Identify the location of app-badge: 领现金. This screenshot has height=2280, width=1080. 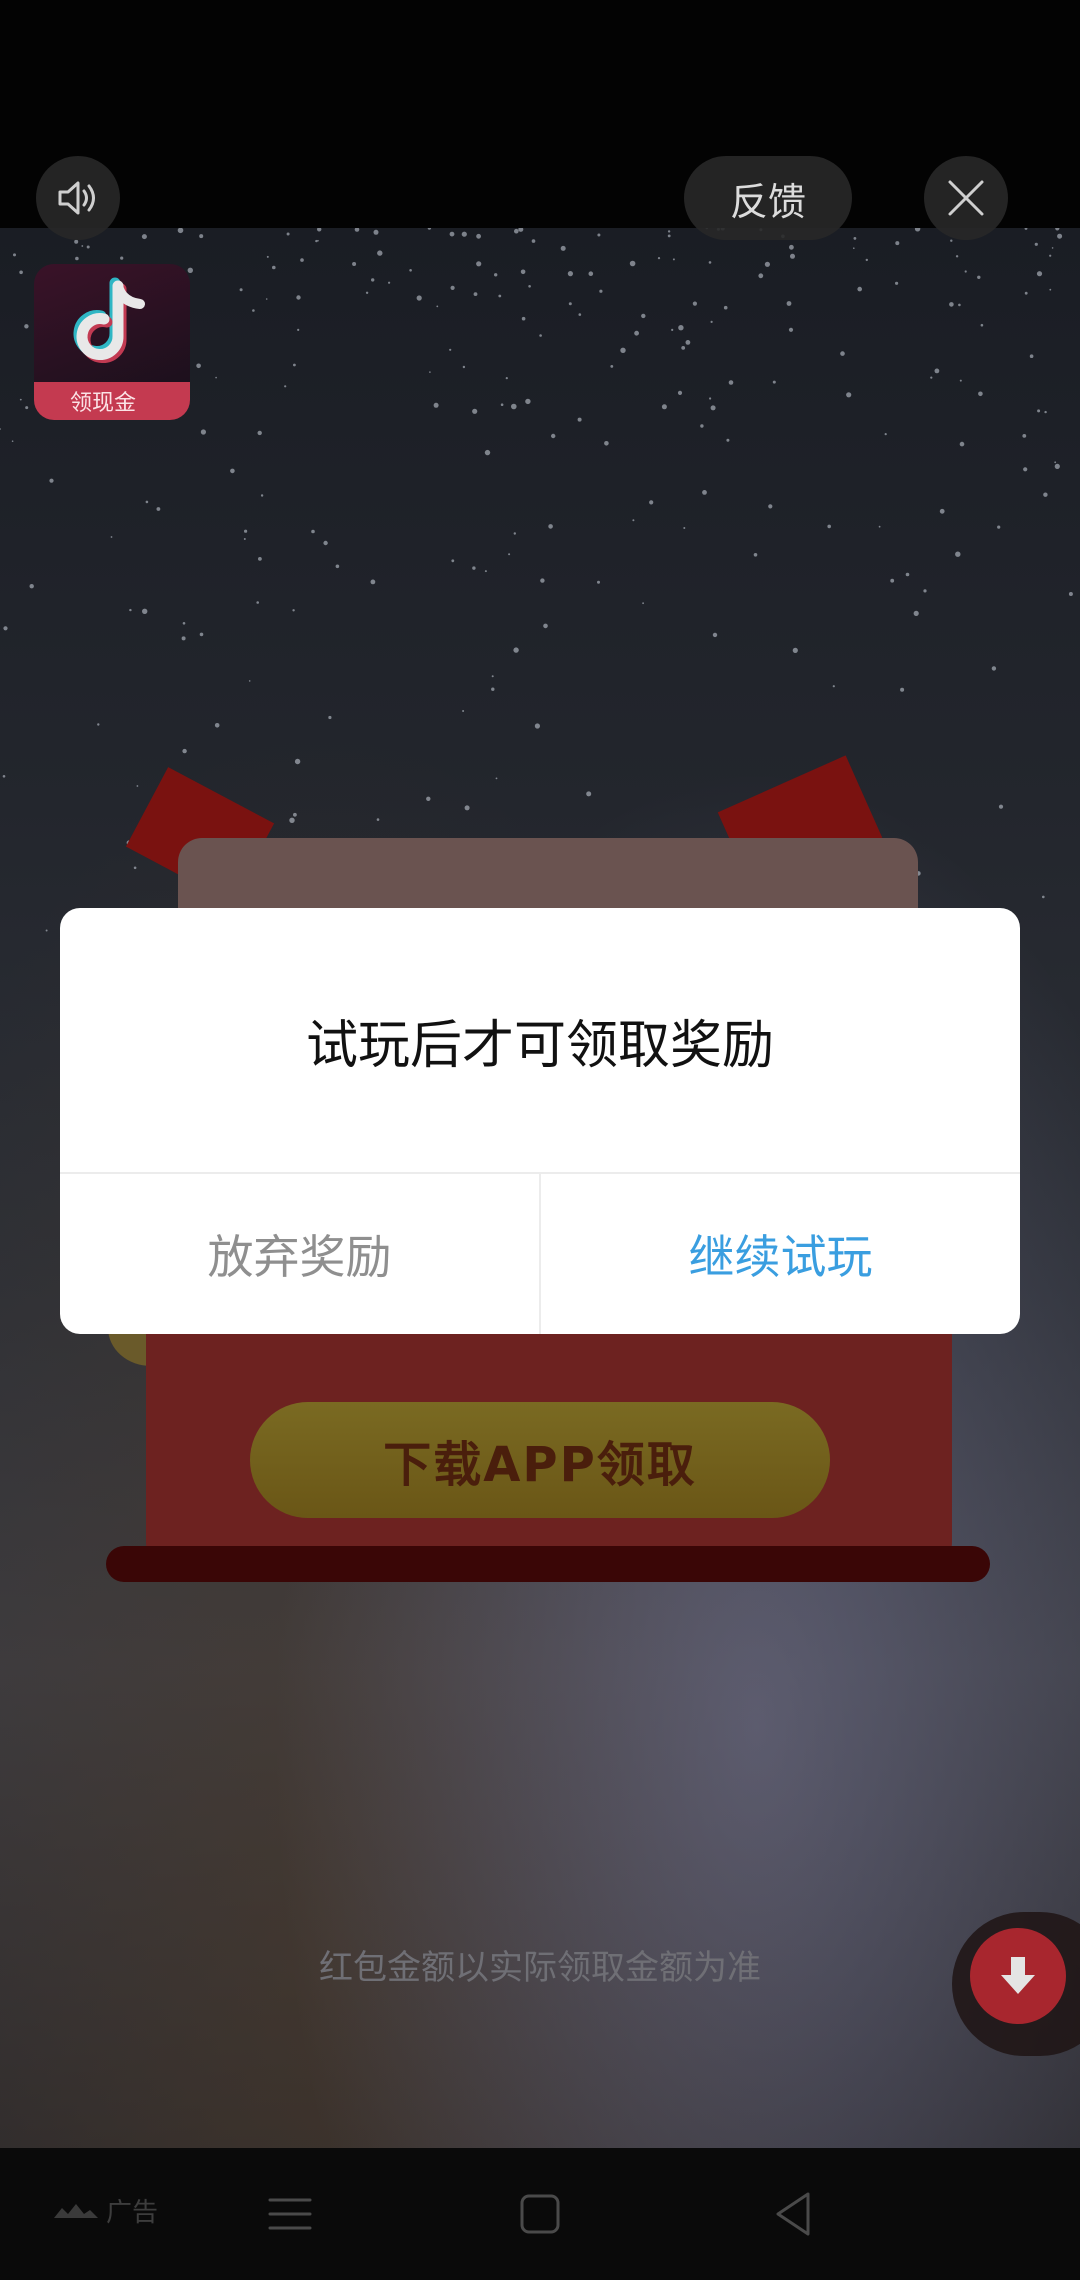
(112, 401).